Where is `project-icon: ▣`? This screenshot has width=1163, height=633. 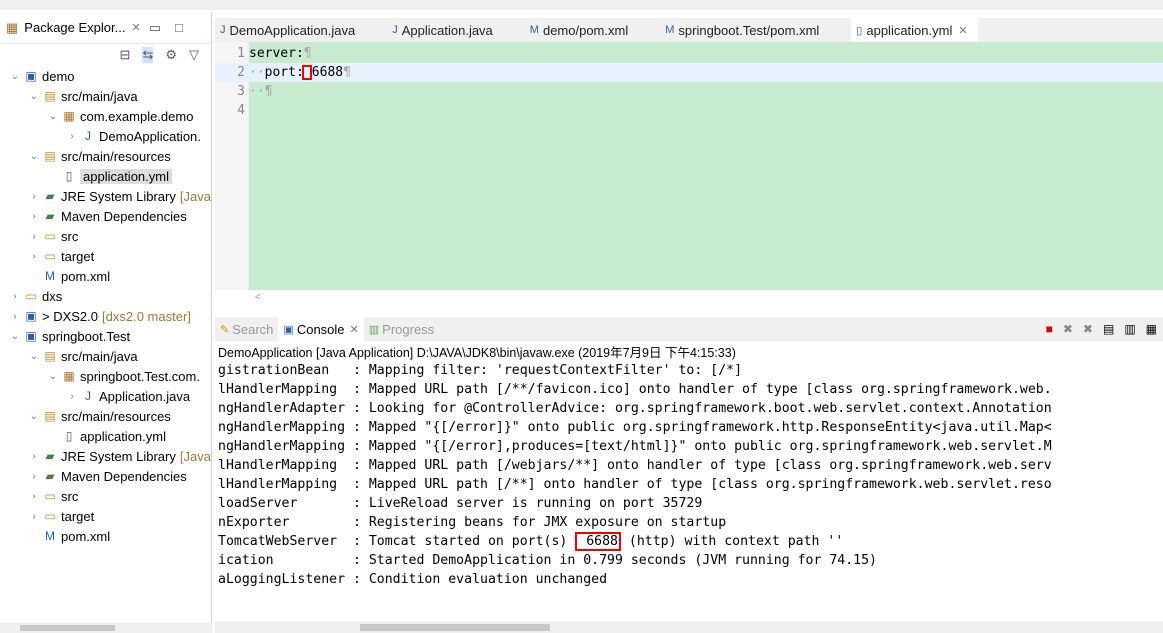
project-icon: ▣ is located at coordinates (31, 336).